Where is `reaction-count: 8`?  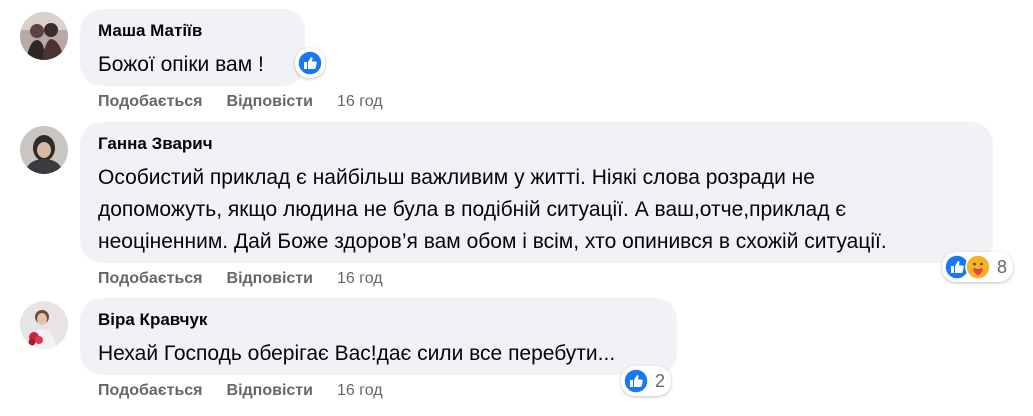 reaction-count: 8 is located at coordinates (1002, 266).